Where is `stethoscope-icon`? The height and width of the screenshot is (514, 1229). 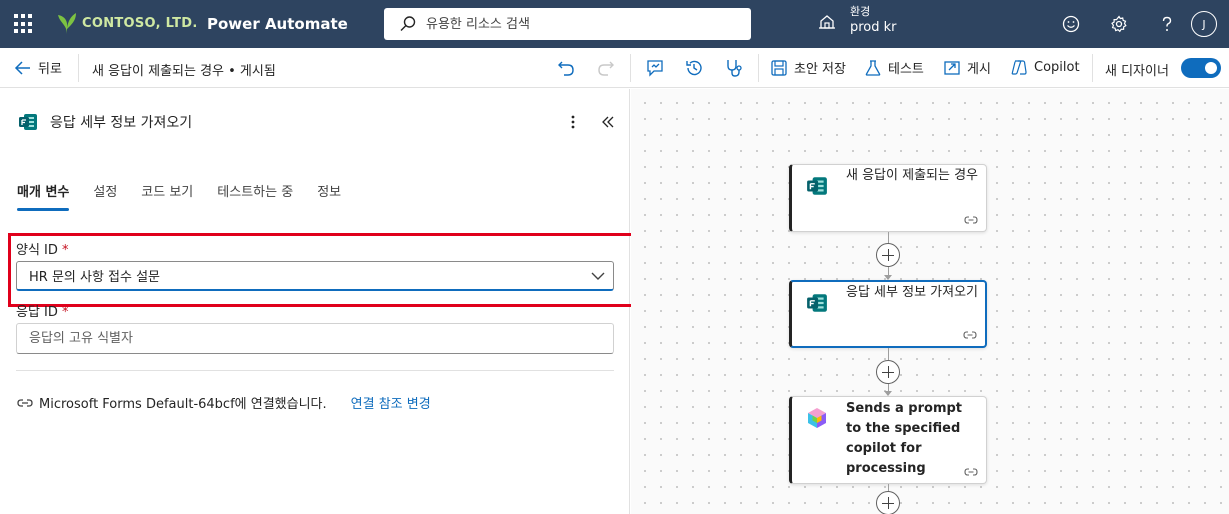 stethoscope-icon is located at coordinates (734, 68).